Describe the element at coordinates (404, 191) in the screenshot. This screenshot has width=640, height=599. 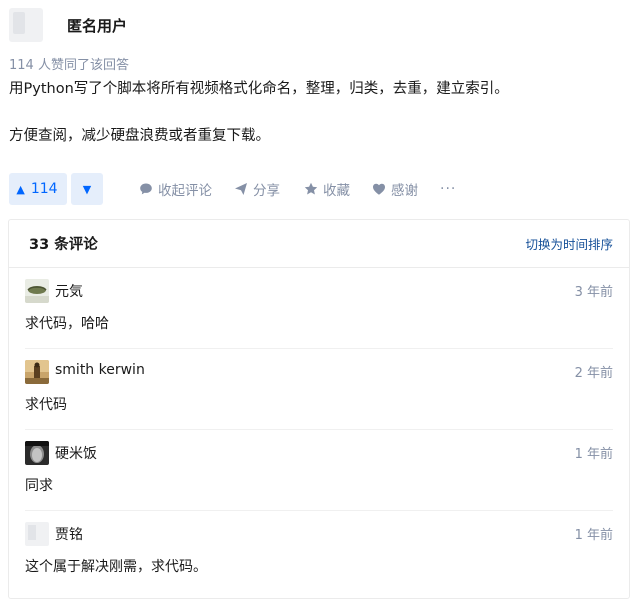
I see `thank-label: 感谢` at that location.